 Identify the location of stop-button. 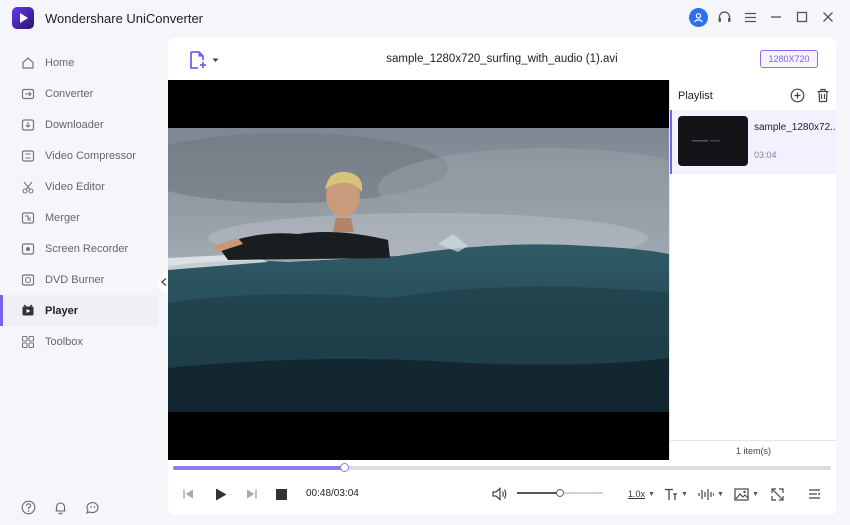
(281, 494).